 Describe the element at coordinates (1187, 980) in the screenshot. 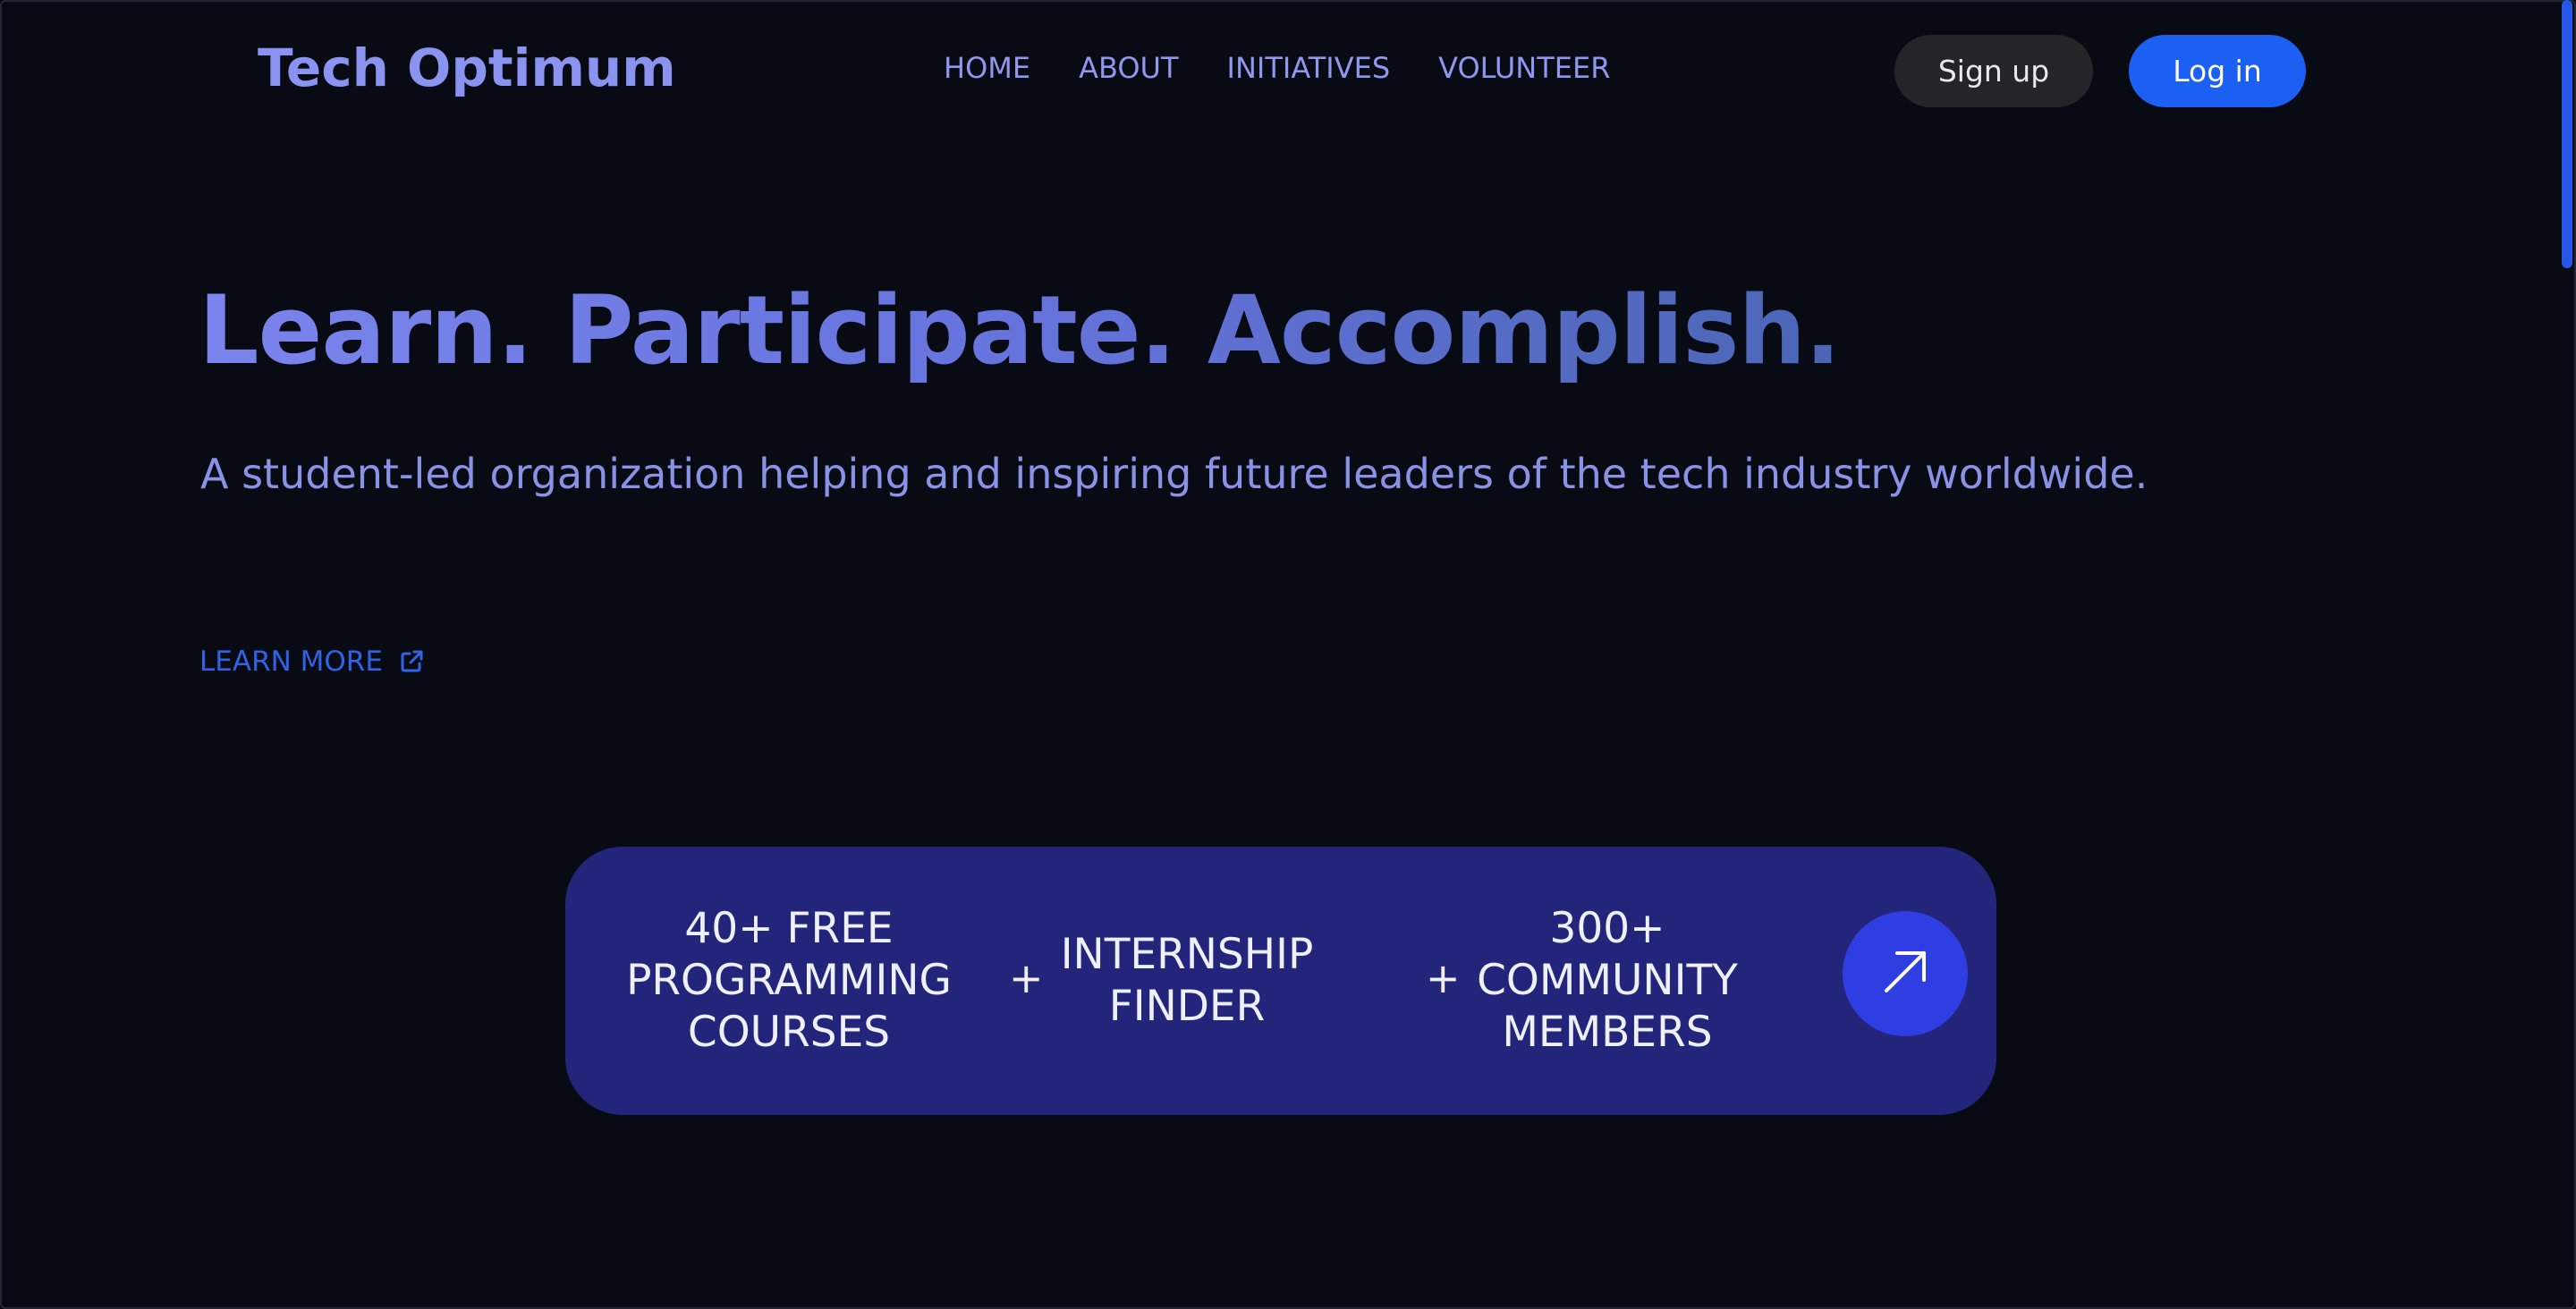

I see `feature-internship-finder: INTERNSHIP FINDER` at that location.